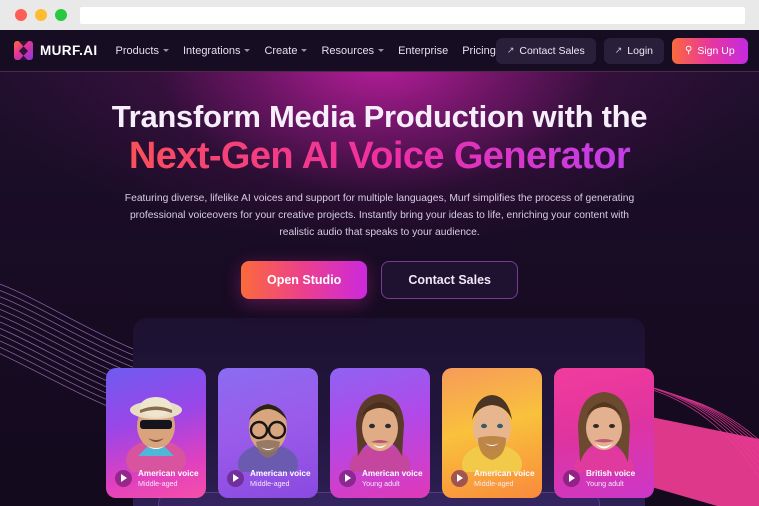 The width and height of the screenshot is (759, 506). I want to click on sign-up-label: Sign Up, so click(716, 50).